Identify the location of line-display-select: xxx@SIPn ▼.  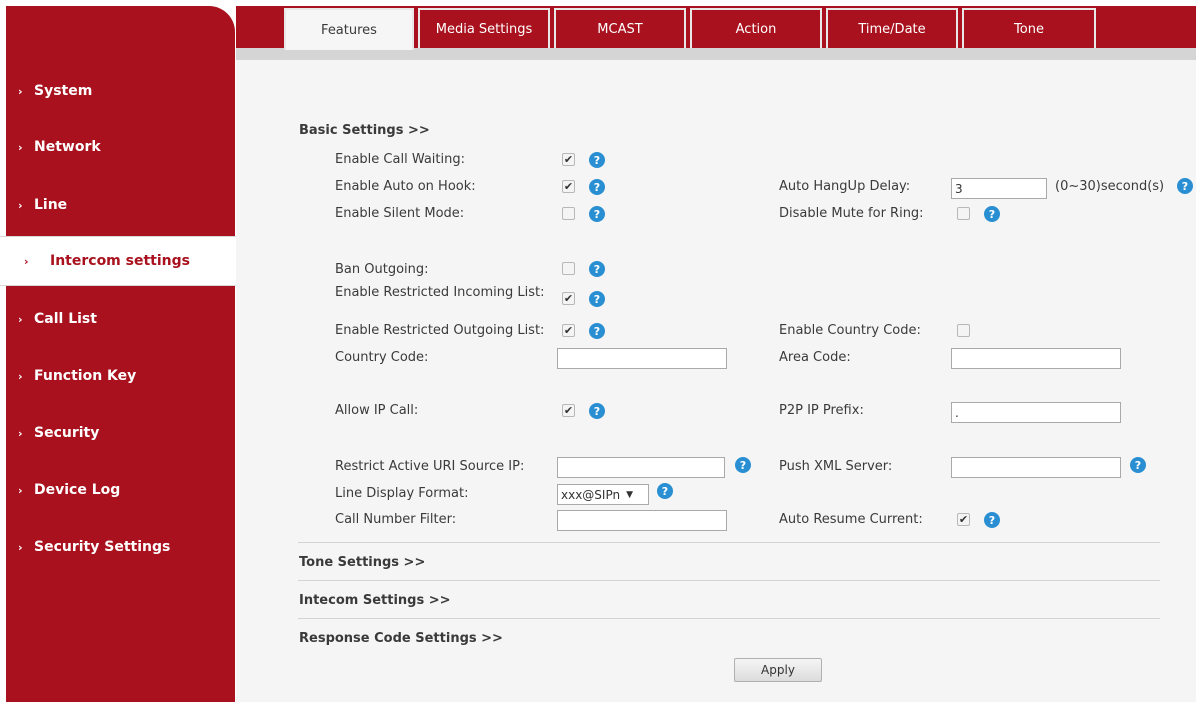
(603, 494).